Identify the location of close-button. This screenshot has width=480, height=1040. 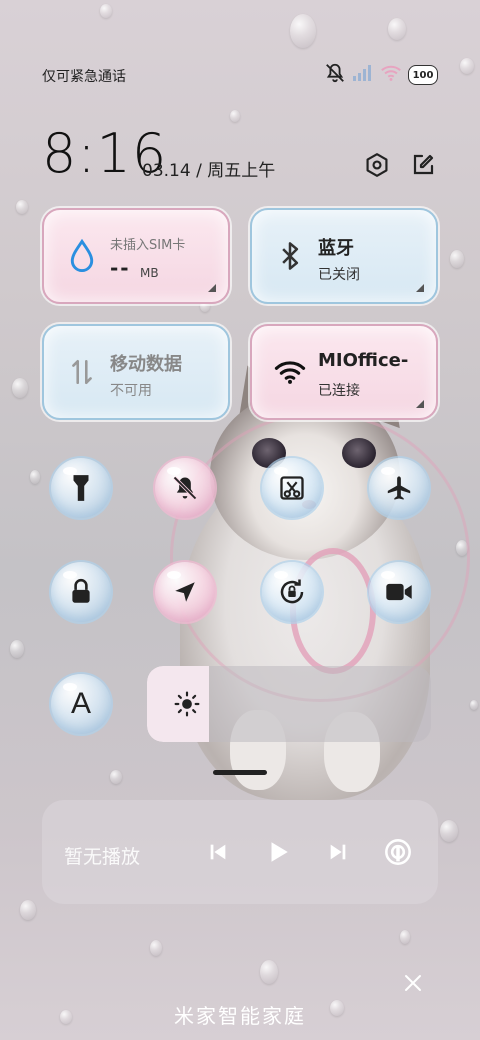
(413, 983).